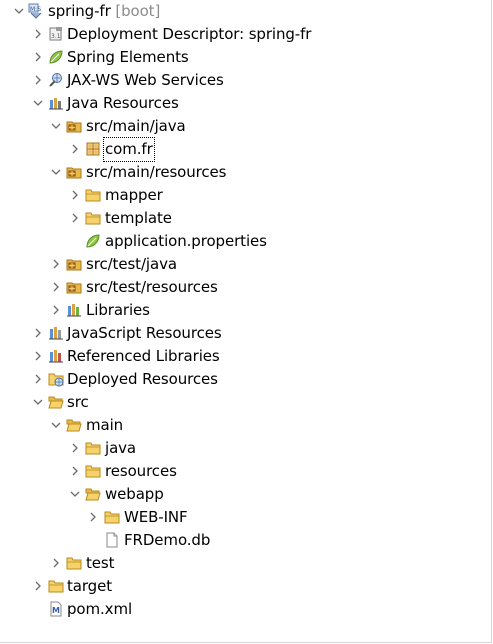 The image size is (493, 644). I want to click on tree-item-label: WEB-INF, so click(156, 517).